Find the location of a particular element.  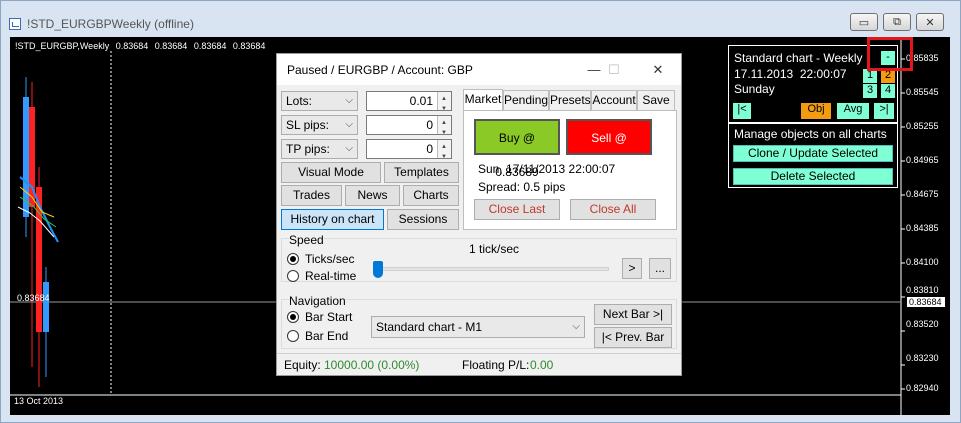

window-title: !STD_EURGBPWeekly (offline) is located at coordinates (110, 24).